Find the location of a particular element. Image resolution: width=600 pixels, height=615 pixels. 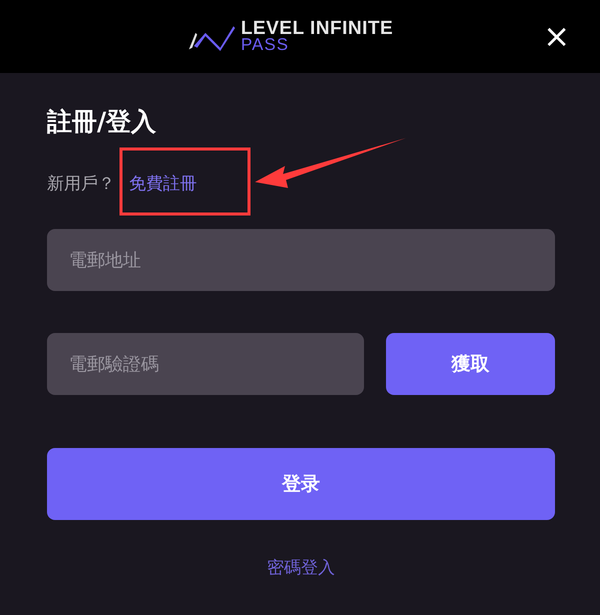

get-code-button: 獲取 is located at coordinates (470, 364).